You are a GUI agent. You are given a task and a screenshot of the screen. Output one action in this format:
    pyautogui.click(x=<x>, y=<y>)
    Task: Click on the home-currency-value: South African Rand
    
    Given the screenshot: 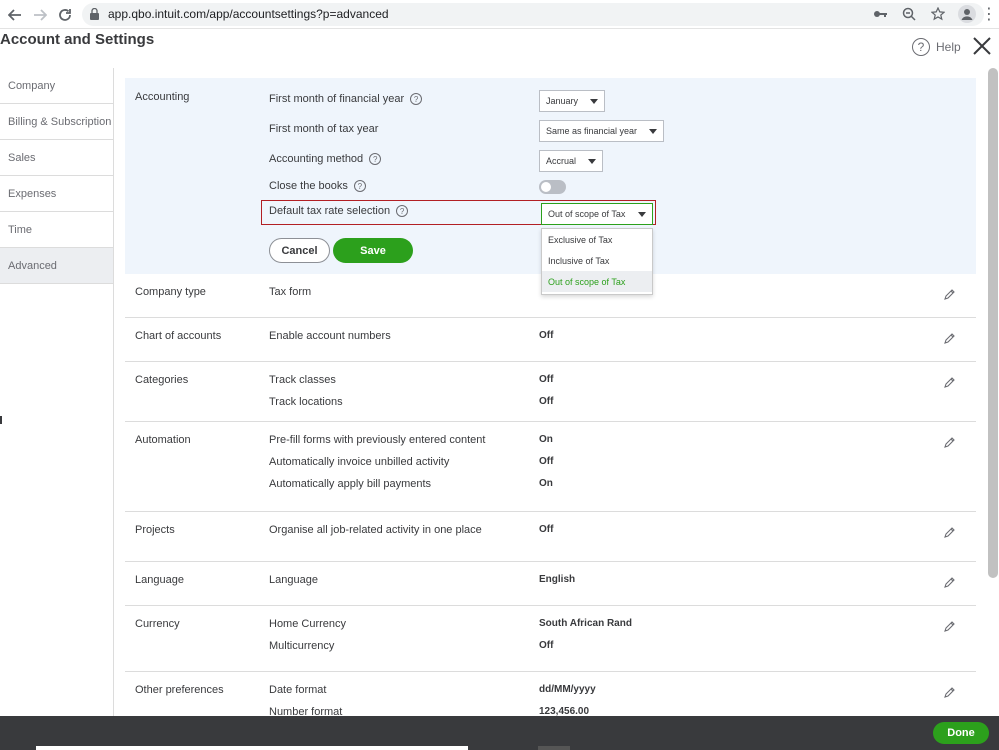 What is the action you would take?
    pyautogui.click(x=585, y=623)
    